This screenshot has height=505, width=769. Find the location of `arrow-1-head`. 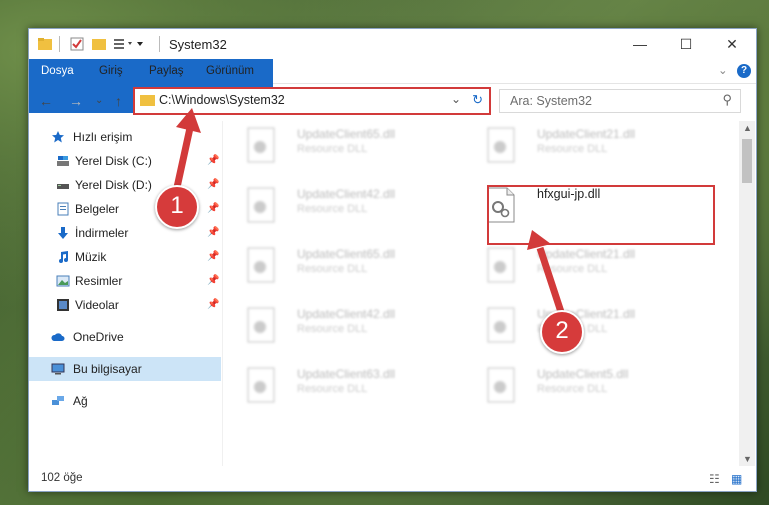

arrow-1-head is located at coordinates (188, 120).